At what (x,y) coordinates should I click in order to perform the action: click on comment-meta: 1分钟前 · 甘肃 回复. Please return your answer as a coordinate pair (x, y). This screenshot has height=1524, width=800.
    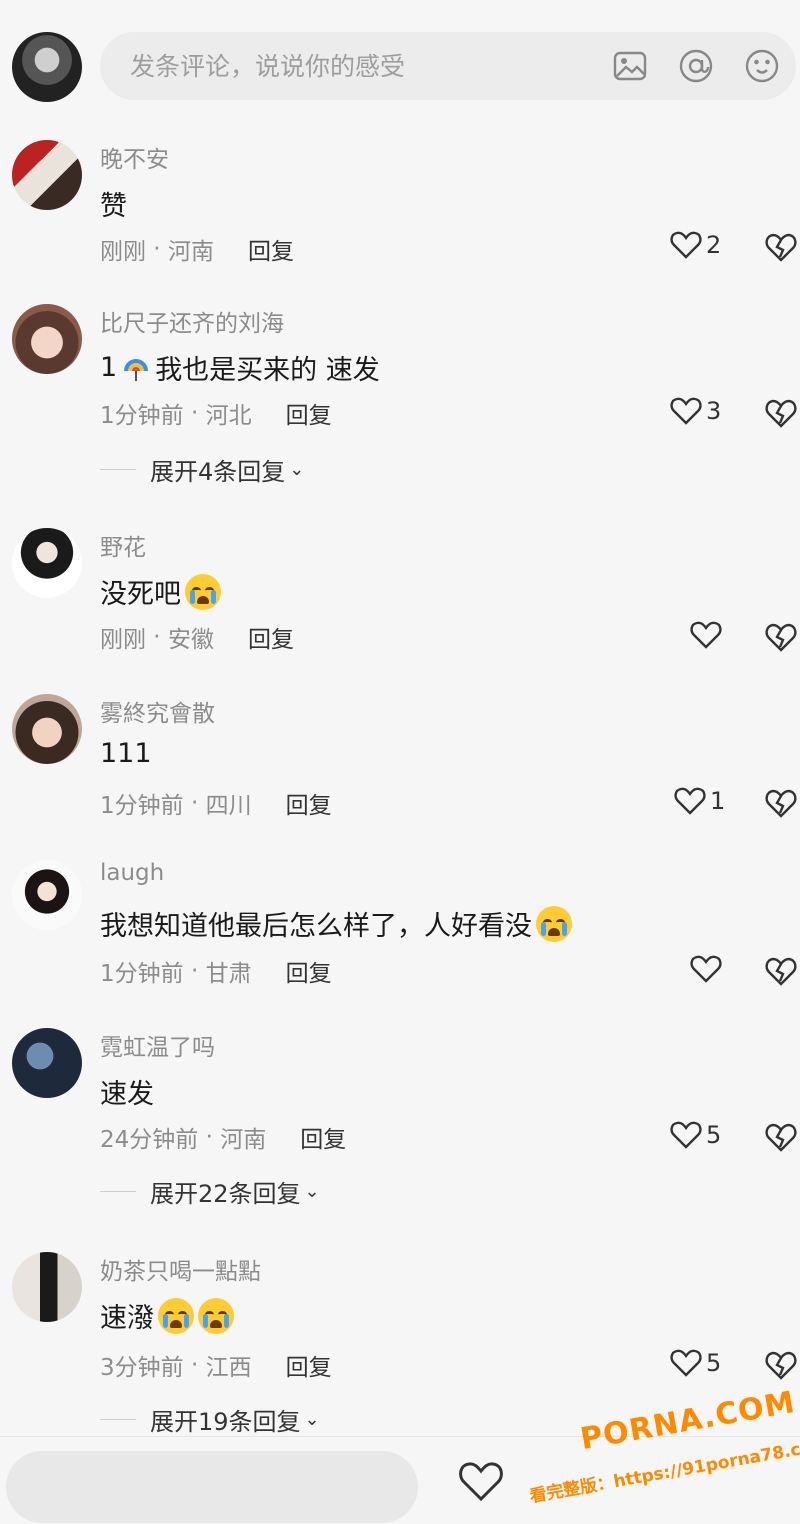
    Looking at the image, I should click on (216, 971).